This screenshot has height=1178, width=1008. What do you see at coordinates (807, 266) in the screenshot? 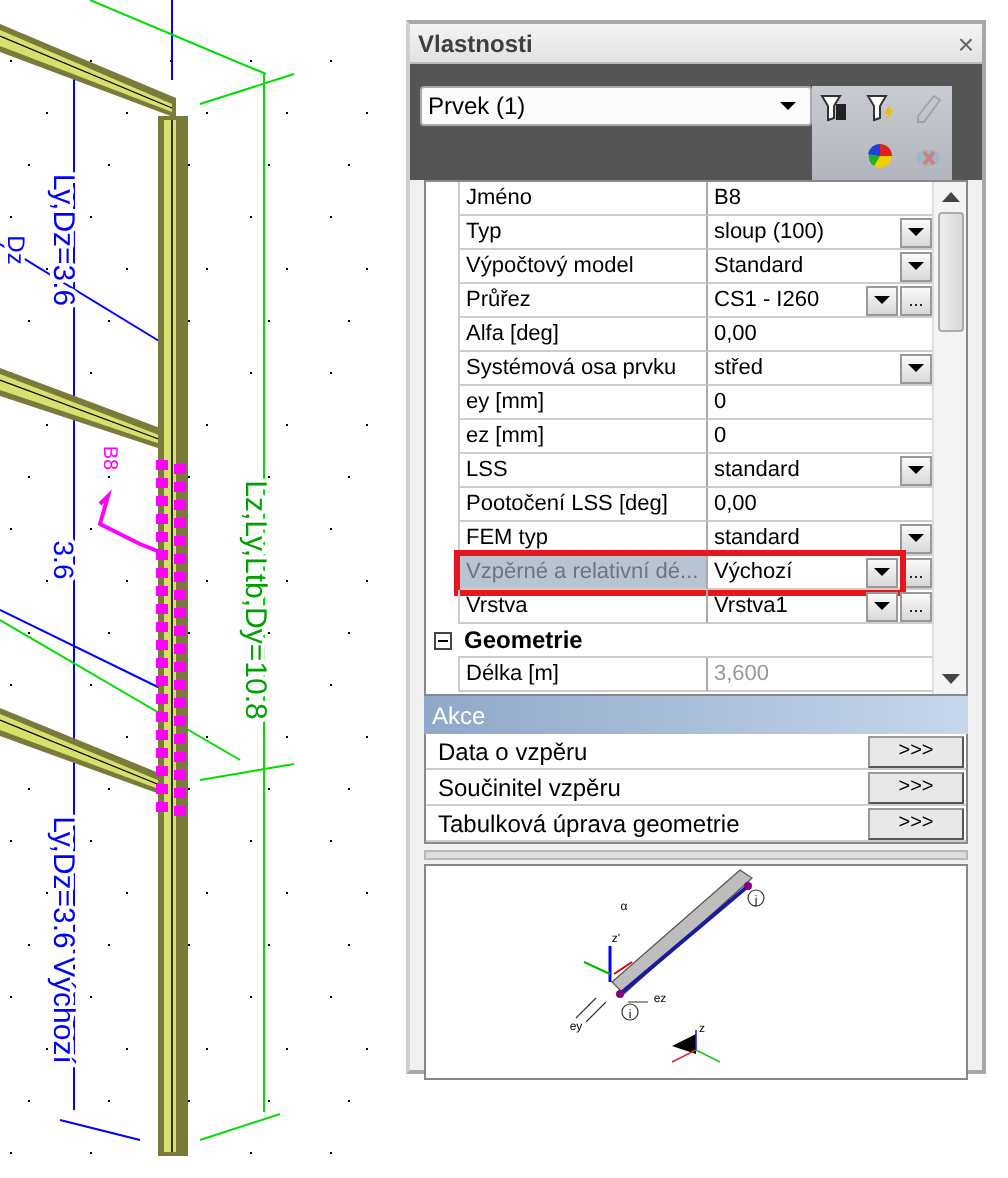
I see `property-value: Standard` at bounding box center [807, 266].